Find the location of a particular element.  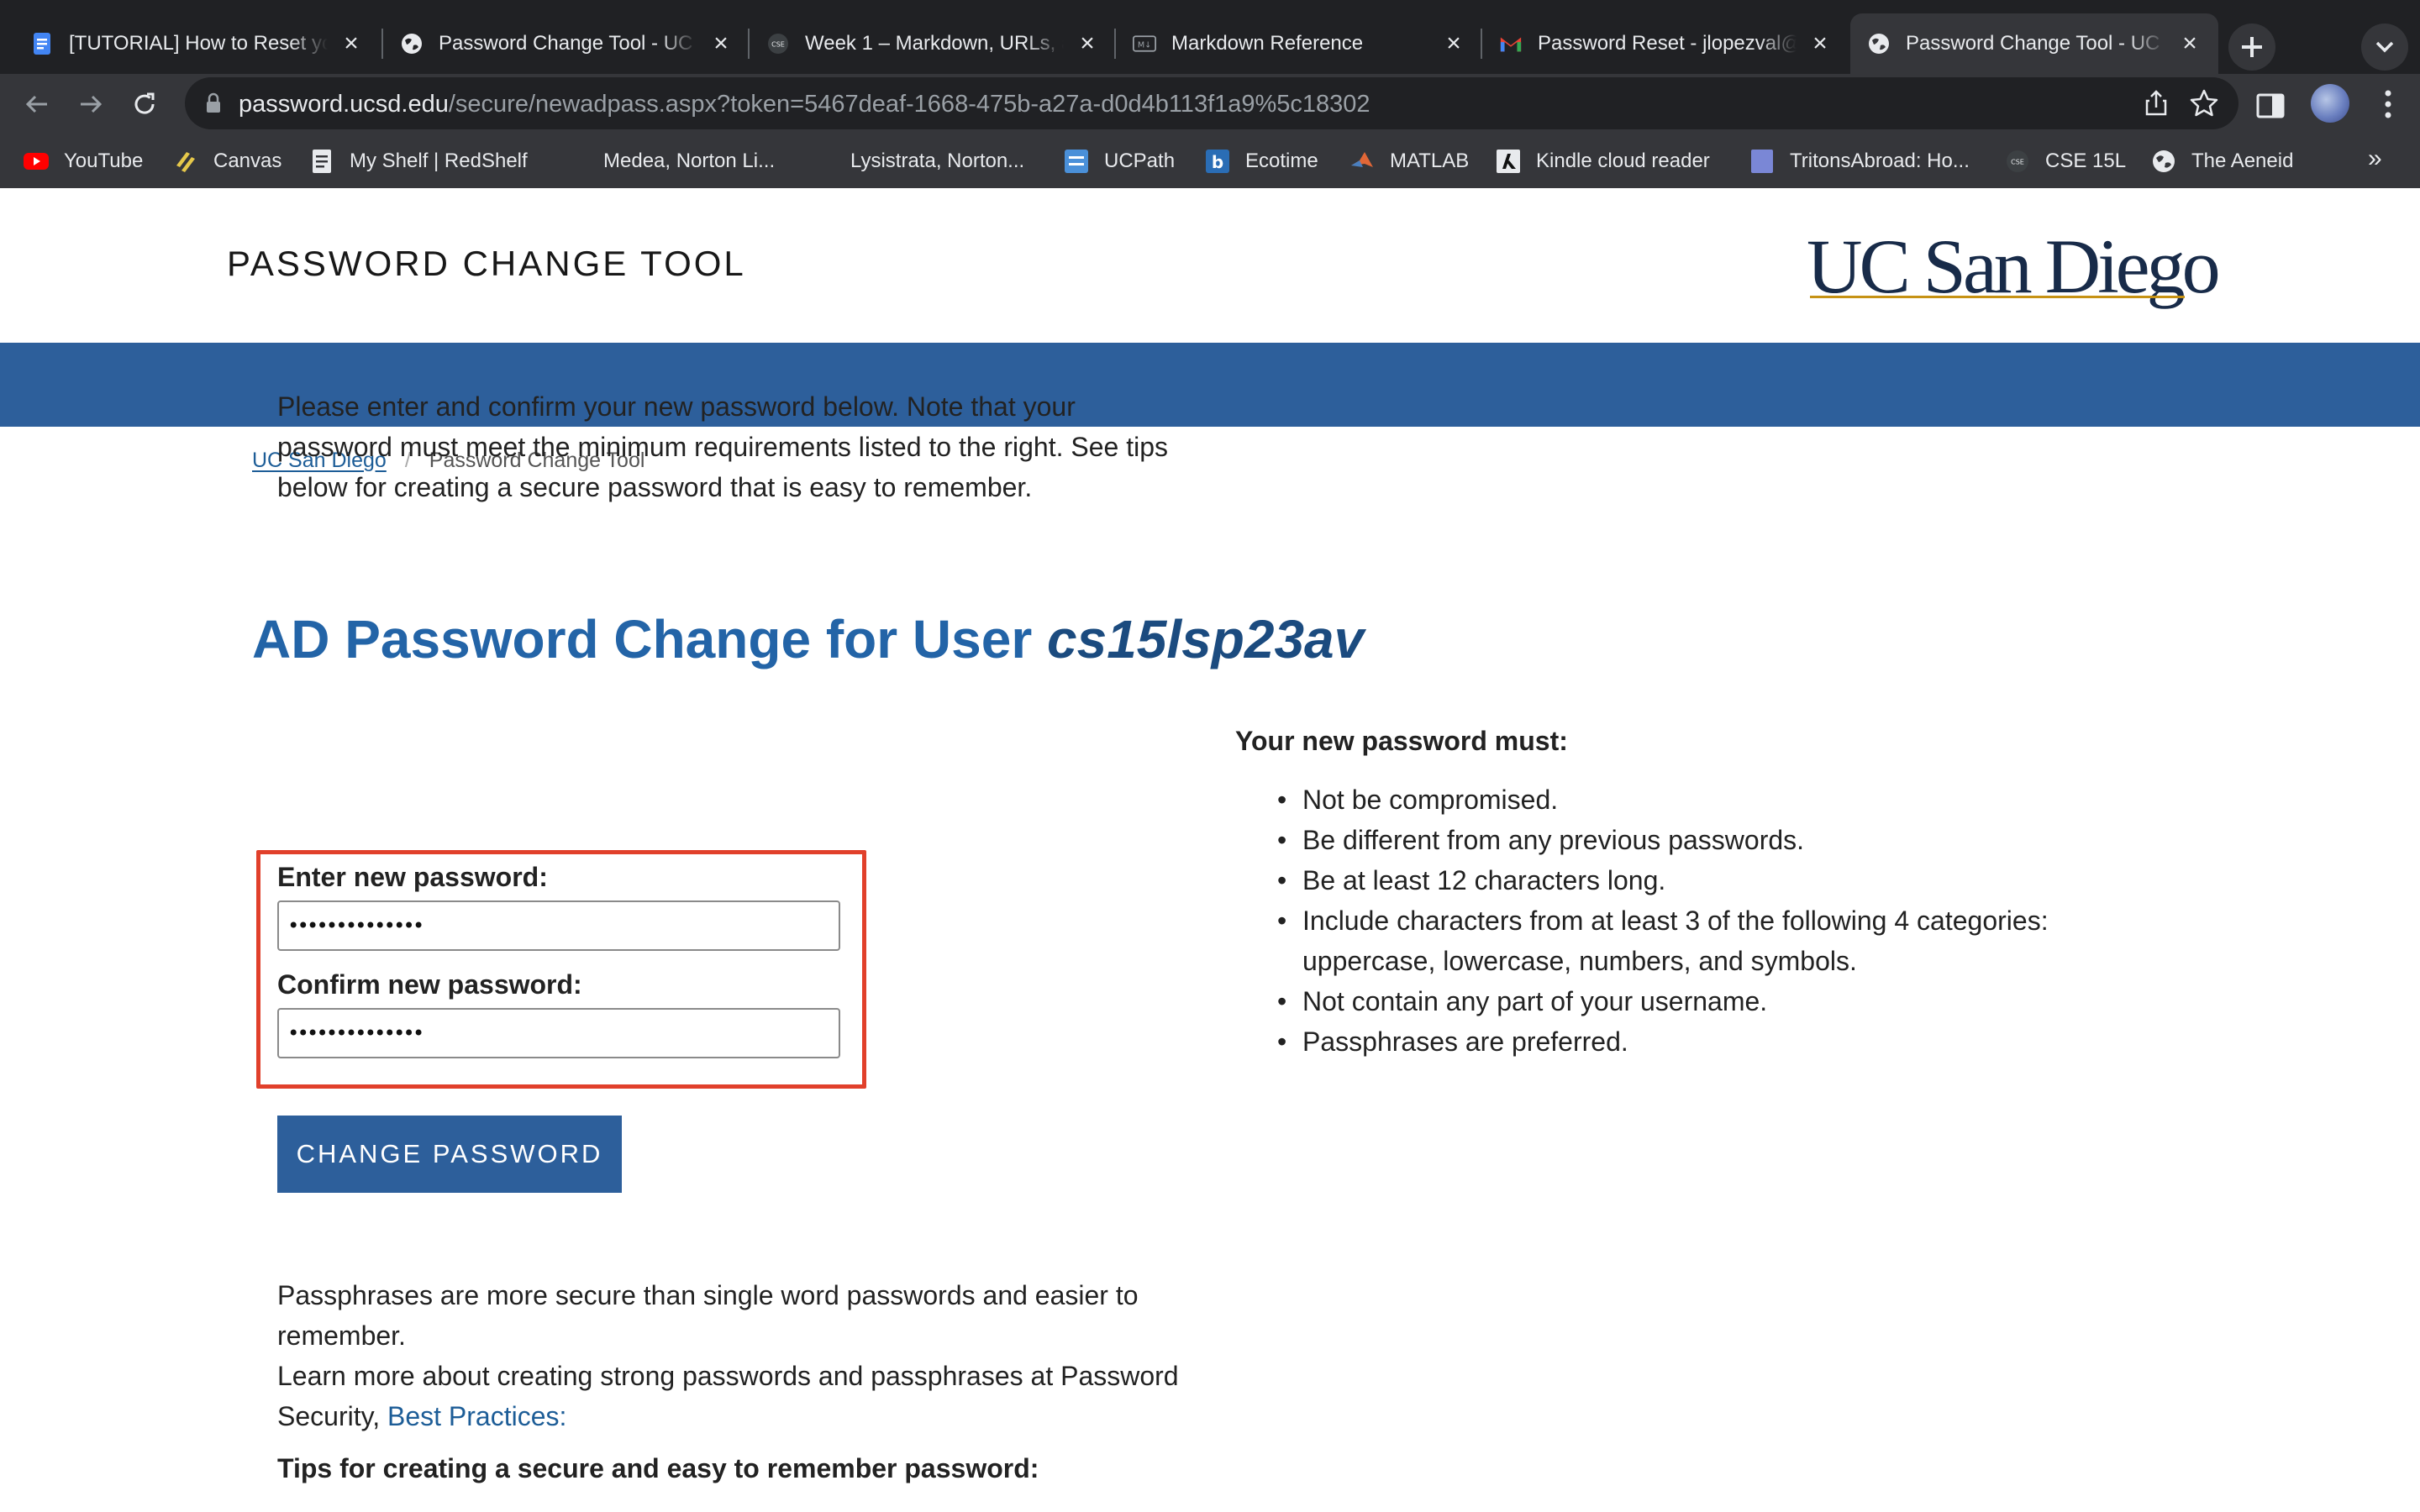

star-icon is located at coordinates (2204, 103).